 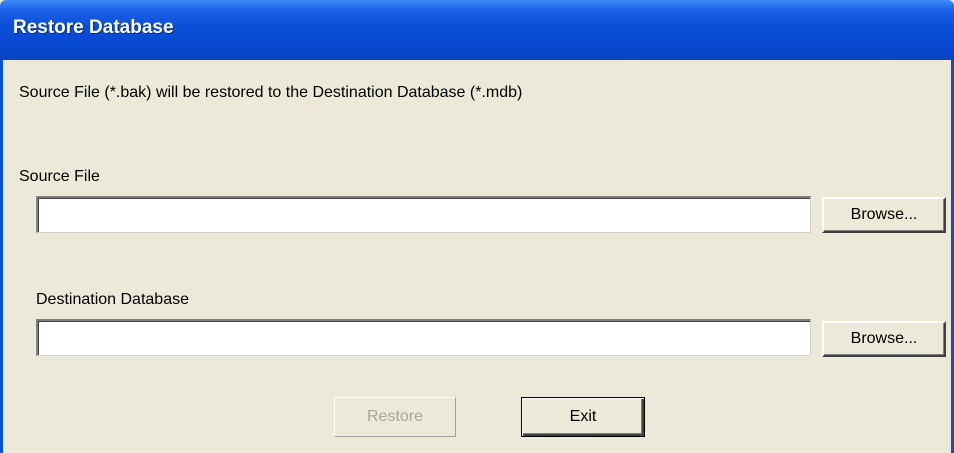 I want to click on title-bar: Restore Database, so click(x=477, y=30).